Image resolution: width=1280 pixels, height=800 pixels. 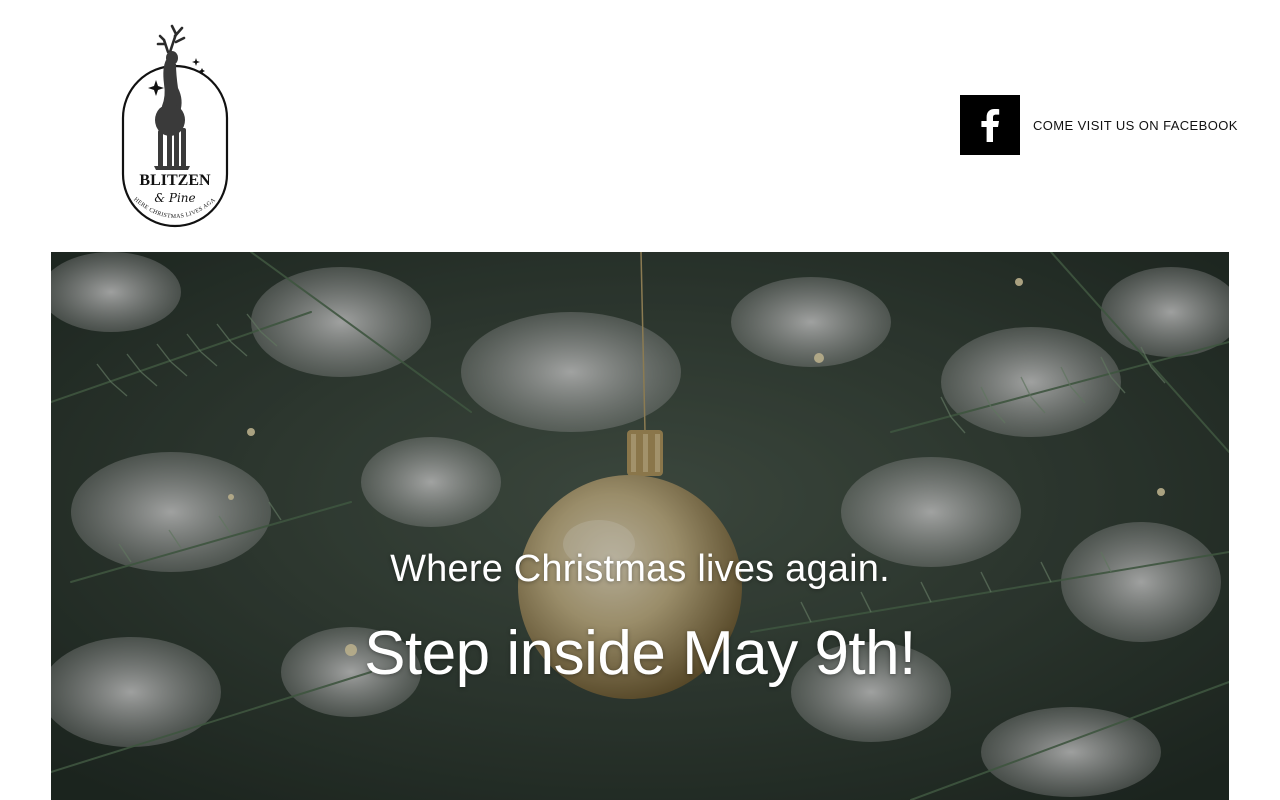 I want to click on facebook-icon, so click(x=990, y=125).